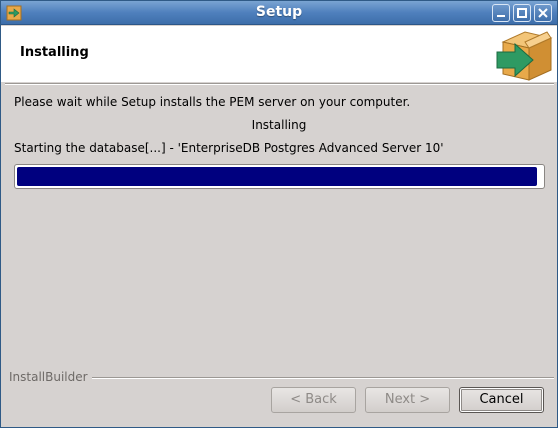  What do you see at coordinates (50, 377) in the screenshot?
I see `brand-label: InstallBuilder` at bounding box center [50, 377].